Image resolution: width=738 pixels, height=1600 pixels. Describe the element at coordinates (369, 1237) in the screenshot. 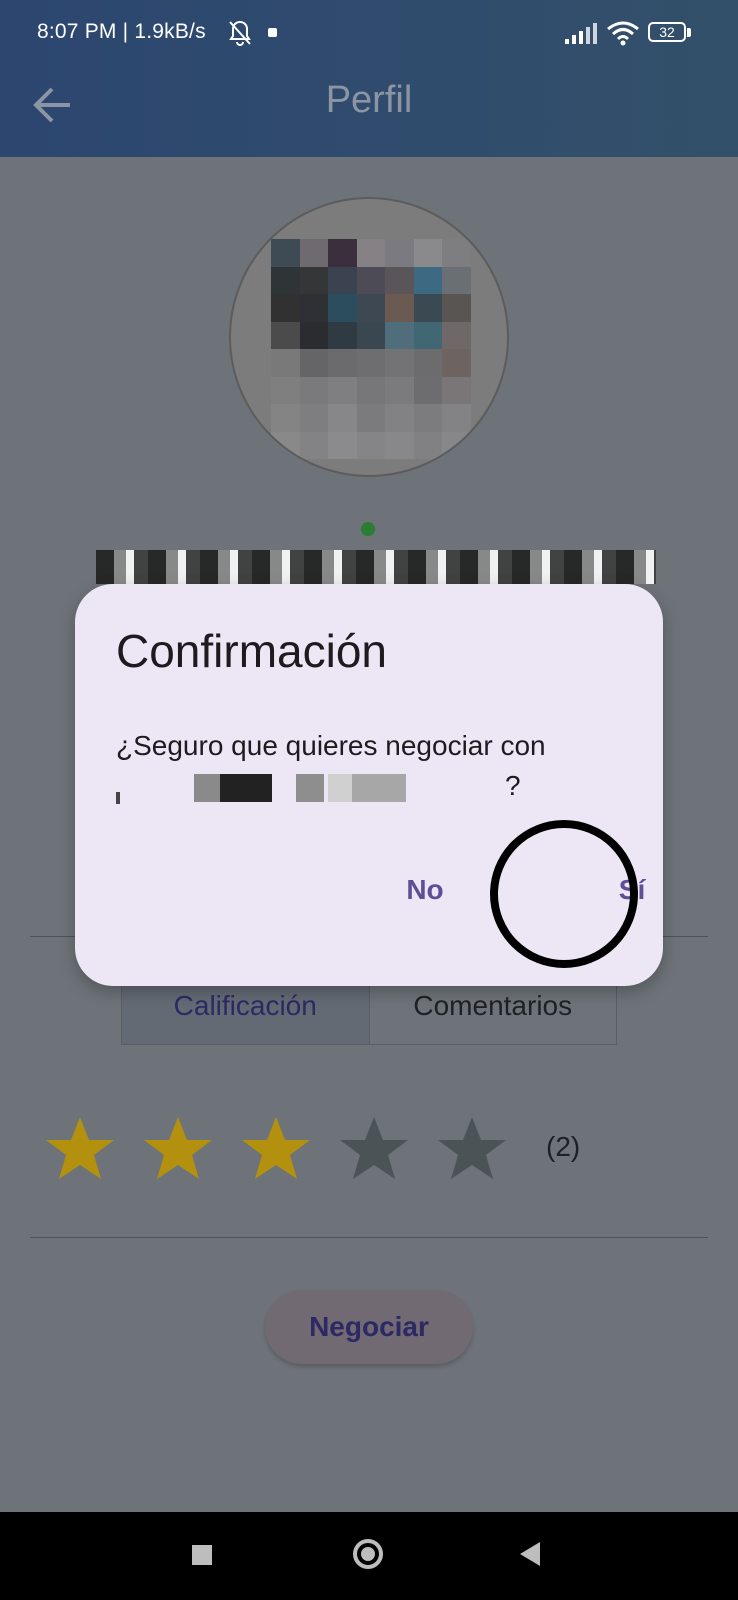

I see `divider-bottom` at that location.